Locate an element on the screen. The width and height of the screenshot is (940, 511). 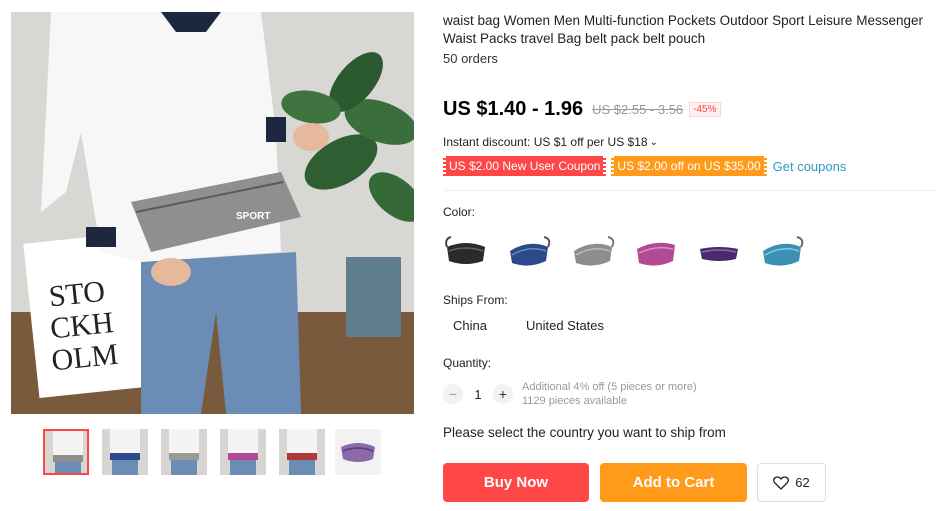
threshold-coupon: US $2.00 off on US $35.00 is located at coordinates (689, 166).